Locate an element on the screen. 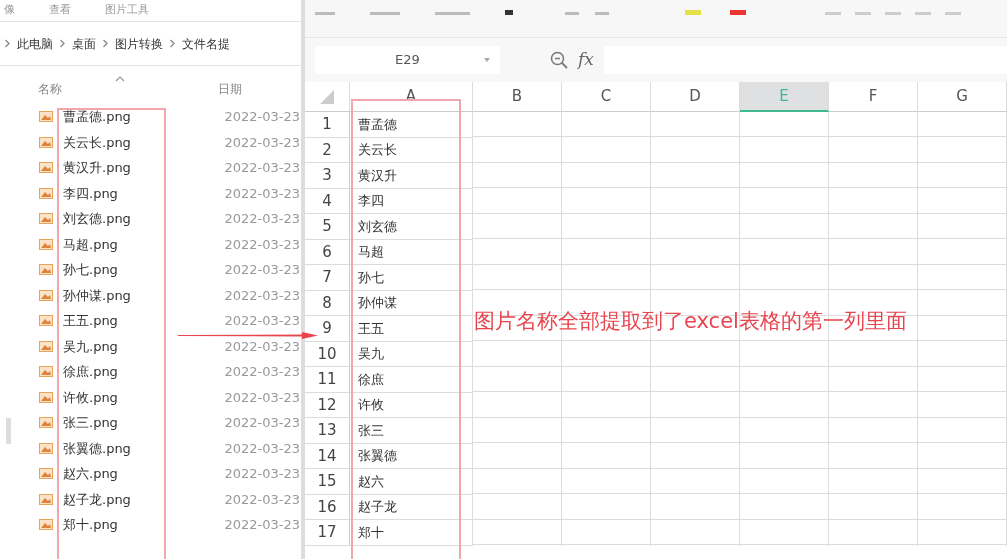 The height and width of the screenshot is (559, 1007). row-header: 11 is located at coordinates (327, 380).